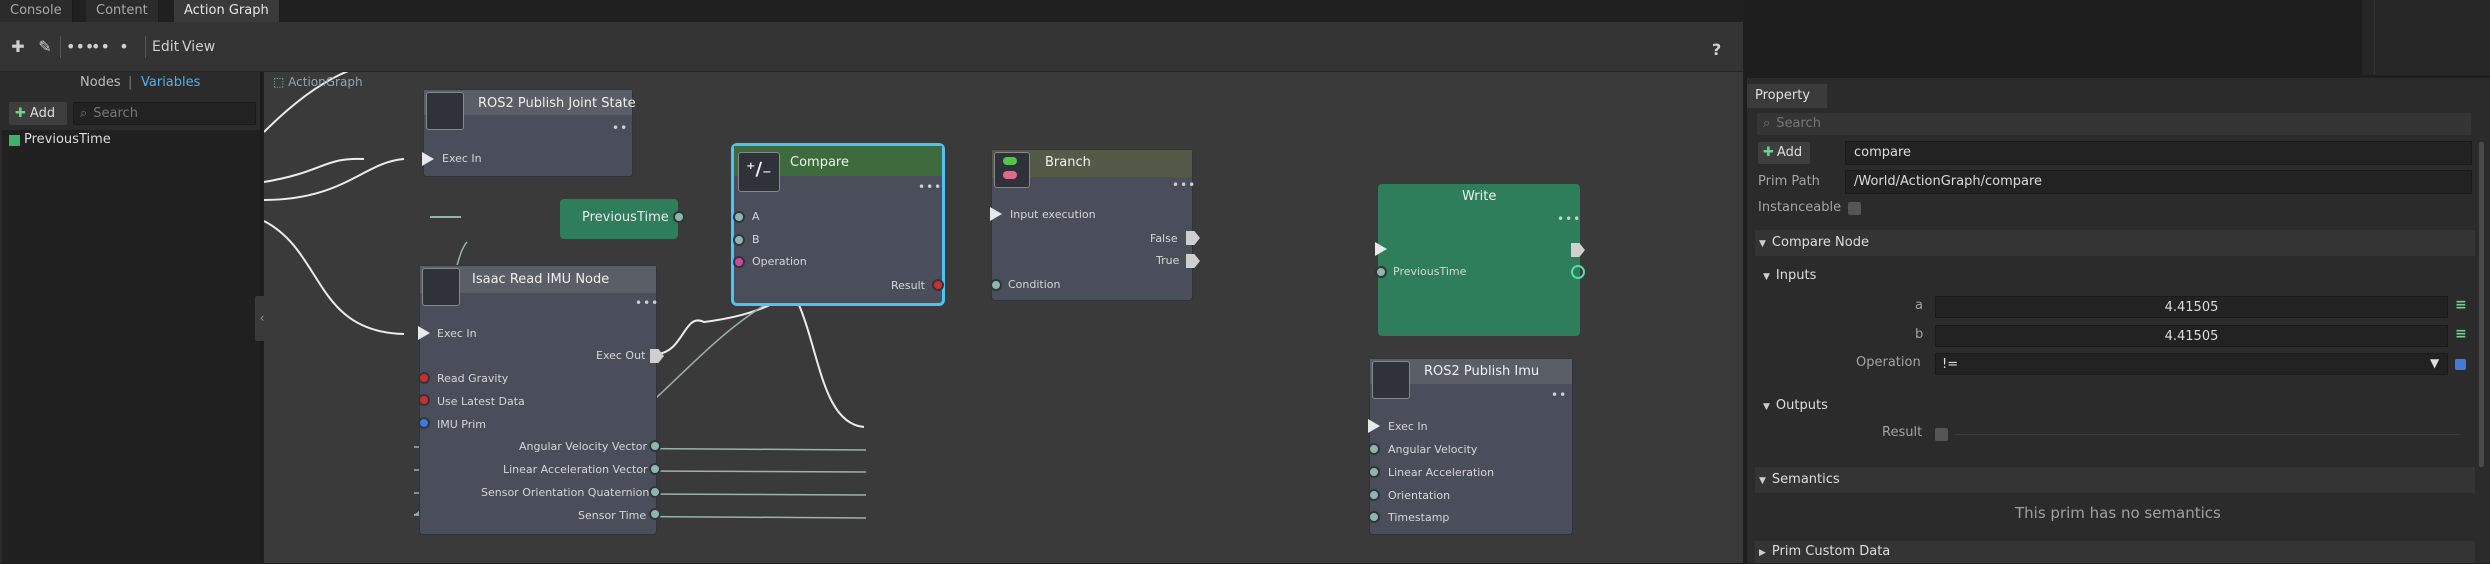  I want to click on plus-icon: ✚, so click(18, 47).